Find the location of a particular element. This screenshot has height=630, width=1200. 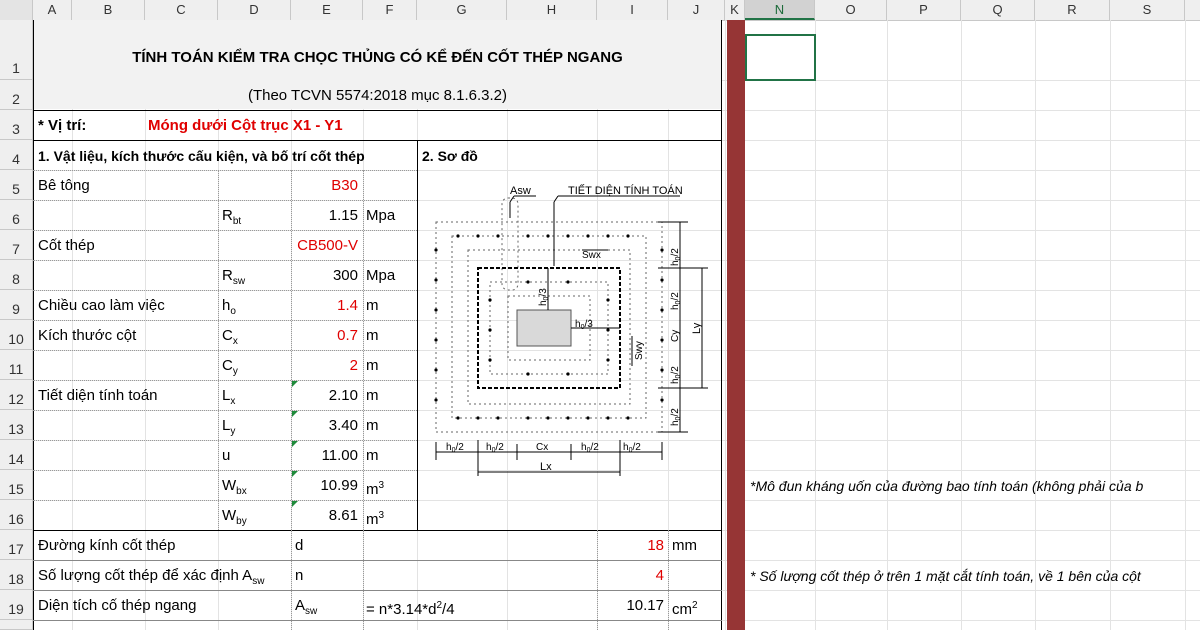

row-header-6: 6 is located at coordinates (16, 215).